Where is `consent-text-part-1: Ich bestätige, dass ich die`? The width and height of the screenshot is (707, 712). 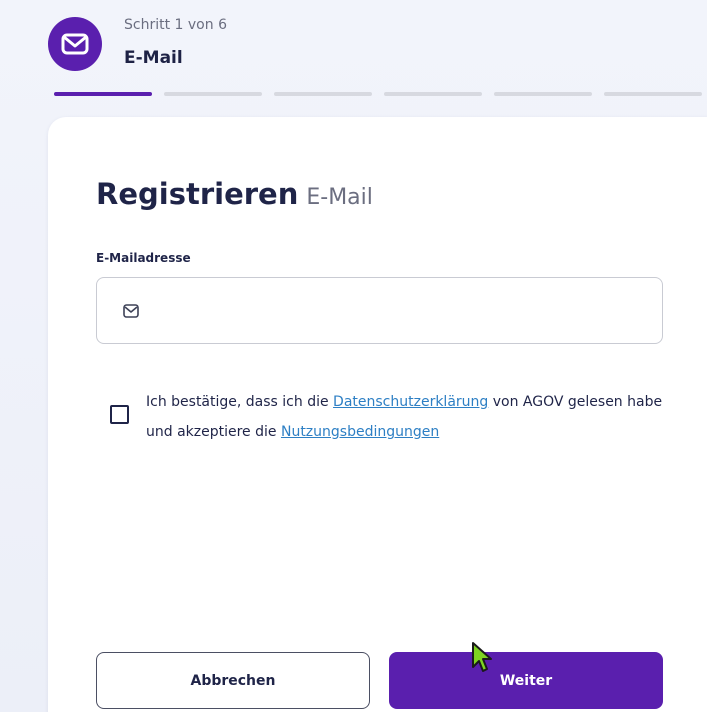 consent-text-part-1: Ich bestätige, dass ich die is located at coordinates (240, 402).